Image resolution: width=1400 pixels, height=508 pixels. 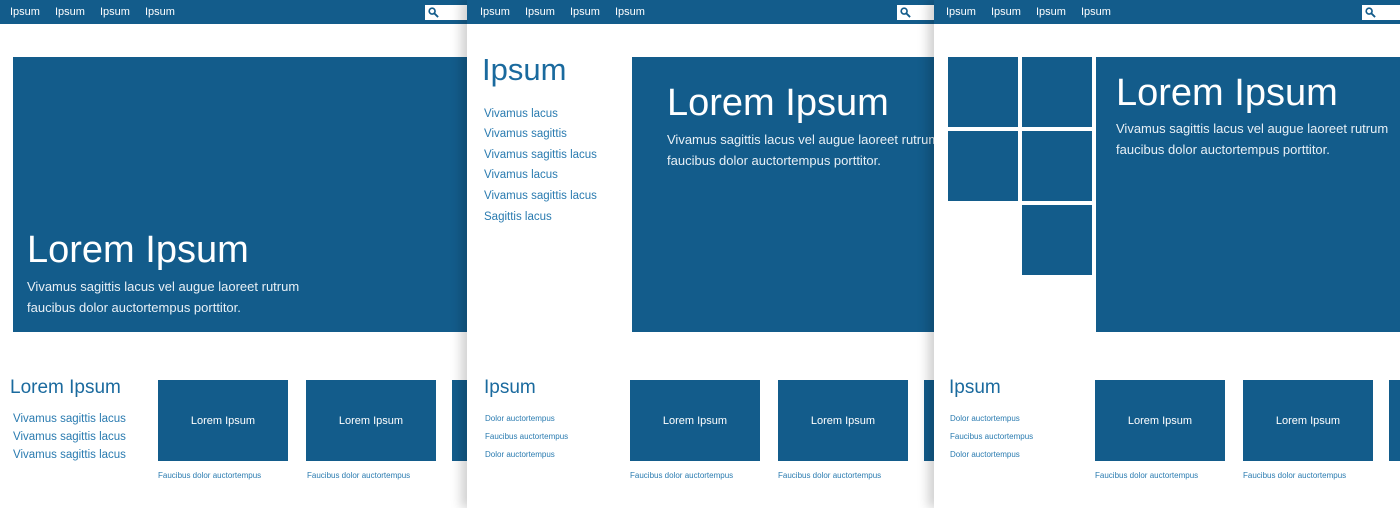 What do you see at coordinates (540, 196) in the screenshot?
I see `sidebar-link-5: Vivamus sagittis lacus` at bounding box center [540, 196].